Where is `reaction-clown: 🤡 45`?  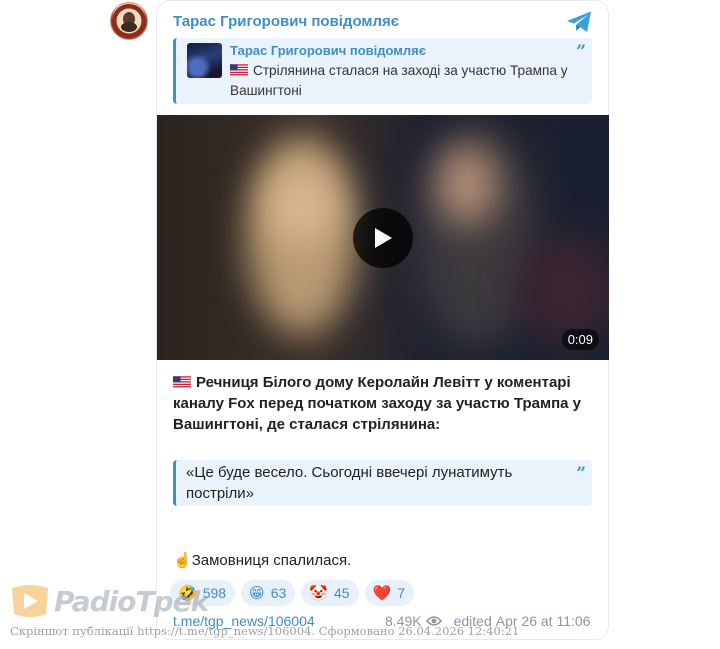
reaction-clown: 🤡 45 is located at coordinates (330, 593).